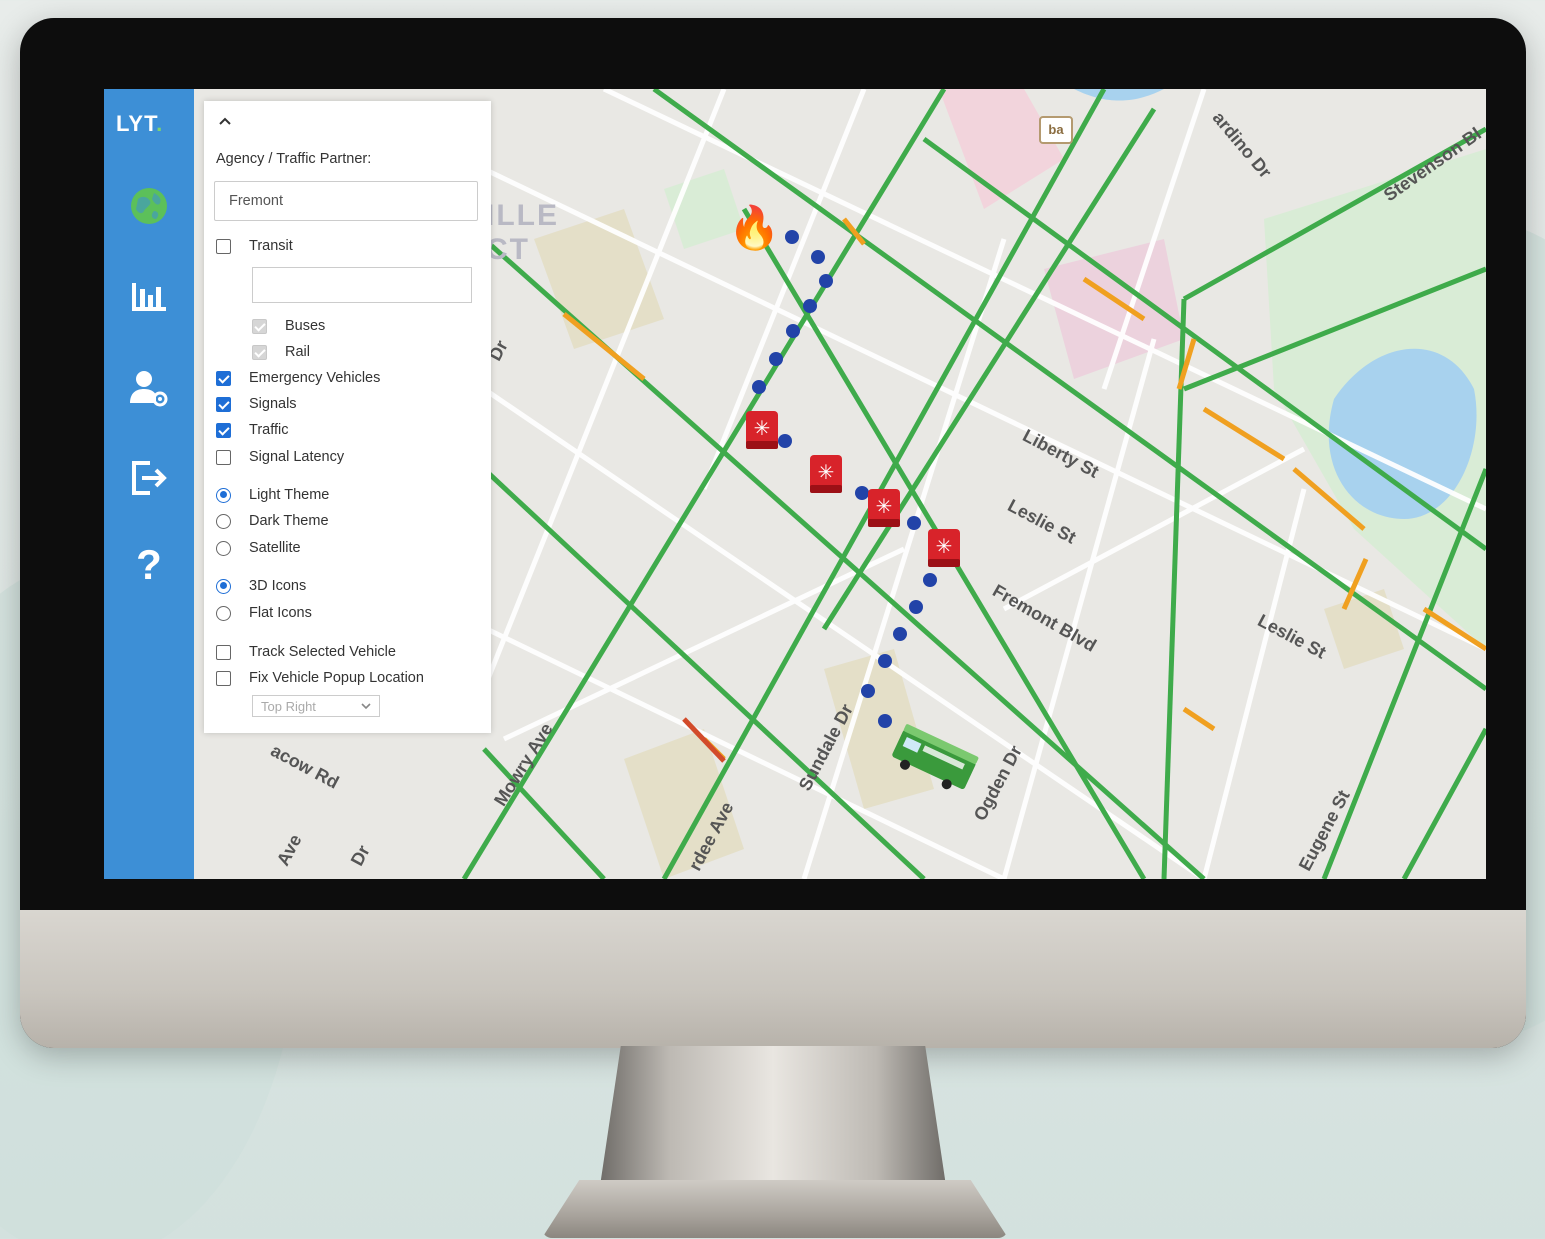 This screenshot has width=1545, height=1239. What do you see at coordinates (508, 249) in the screenshot?
I see `area-label: CT` at bounding box center [508, 249].